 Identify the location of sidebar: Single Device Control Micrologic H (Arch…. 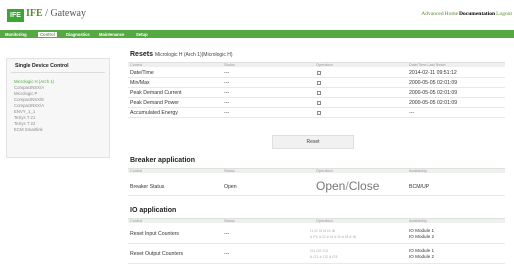
(58, 108).